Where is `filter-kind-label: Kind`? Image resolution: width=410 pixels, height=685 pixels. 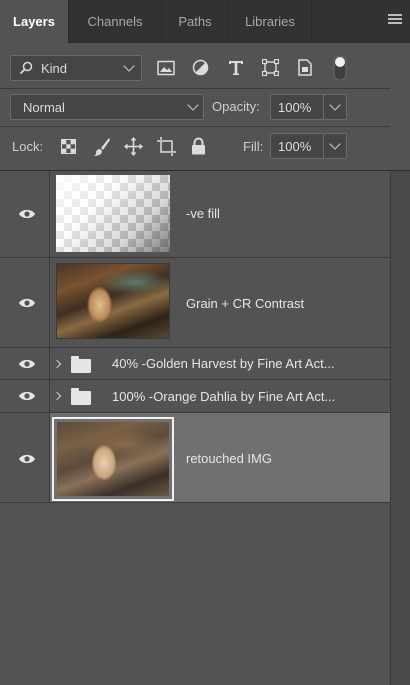
filter-kind-label: Kind is located at coordinates (54, 68).